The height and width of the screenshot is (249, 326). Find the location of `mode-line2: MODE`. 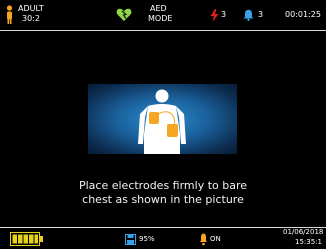

mode-line2: MODE is located at coordinates (160, 18).